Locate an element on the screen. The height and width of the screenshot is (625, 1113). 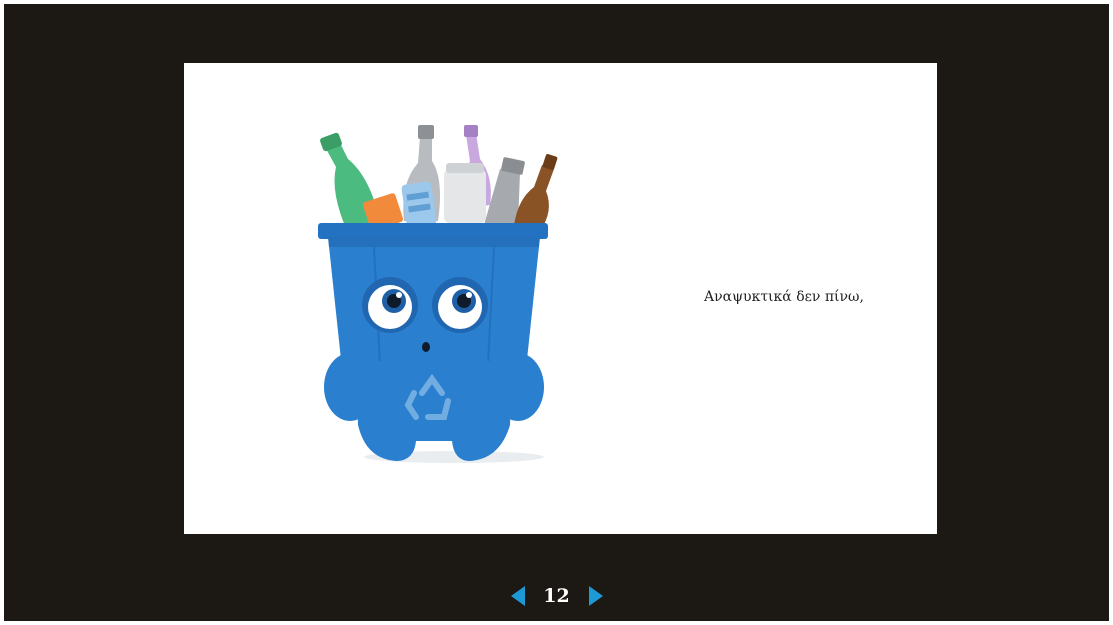
page-text: Αναψυκτικά δεν πίνω, is located at coordinates (784, 297).